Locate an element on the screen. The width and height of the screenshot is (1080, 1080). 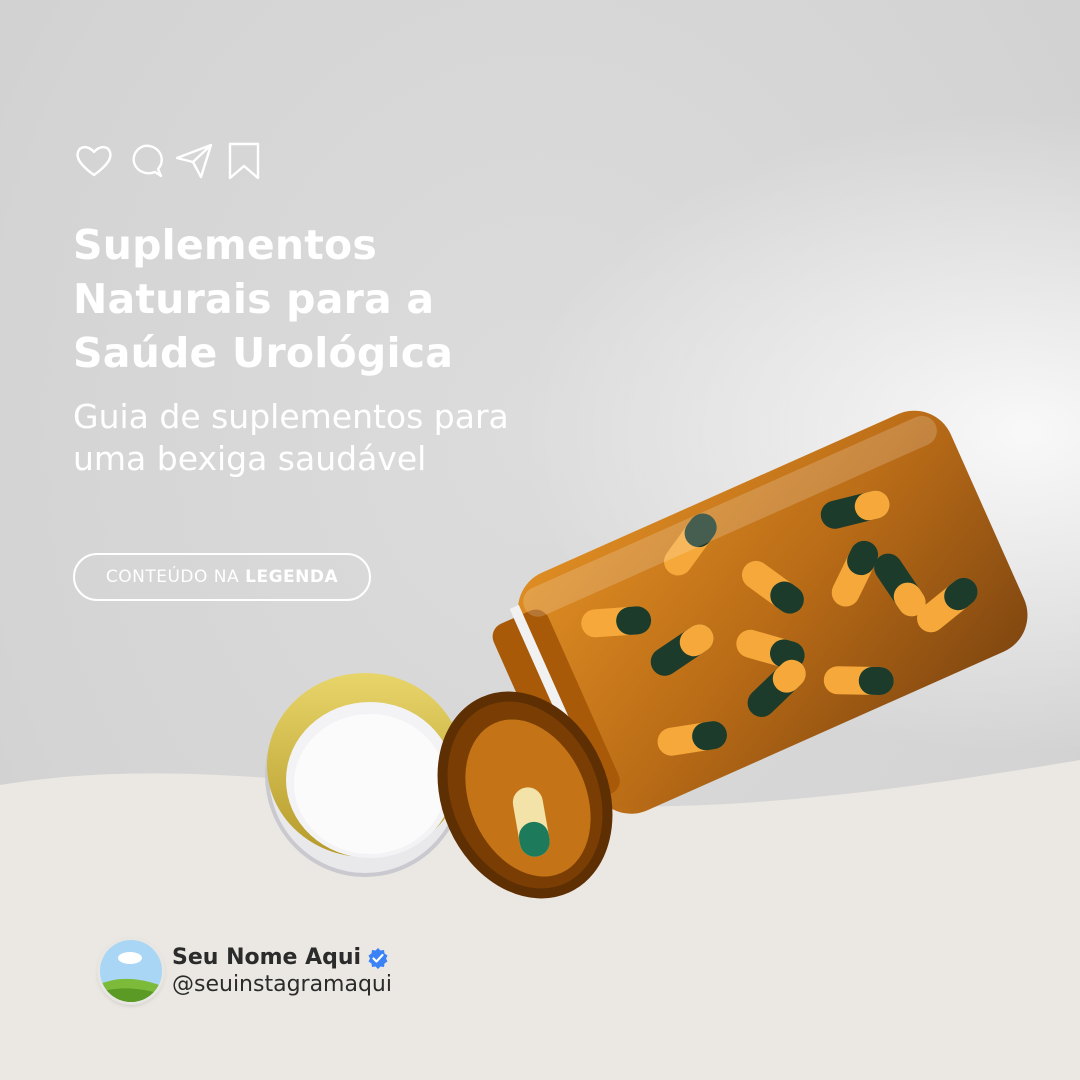
social-actions is located at coordinates (169, 161).